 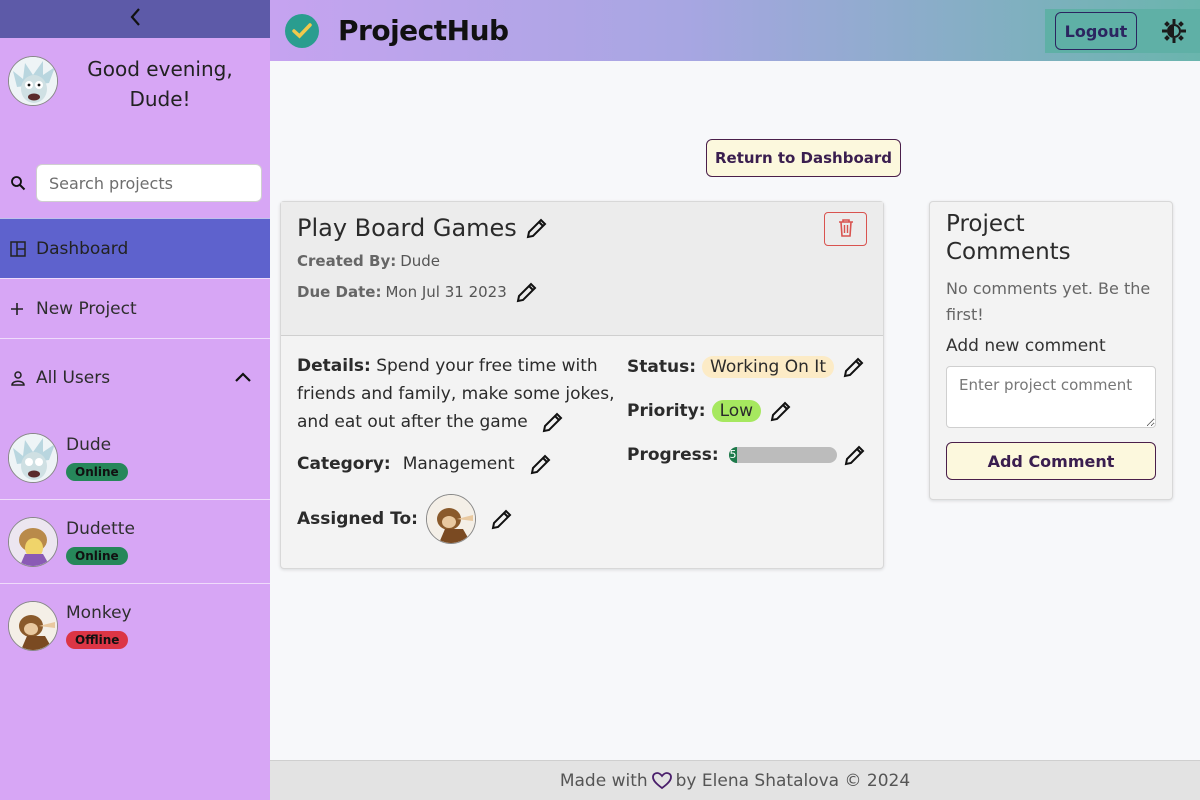 What do you see at coordinates (782, 455) in the screenshot?
I see `progress-bar: 5` at bounding box center [782, 455].